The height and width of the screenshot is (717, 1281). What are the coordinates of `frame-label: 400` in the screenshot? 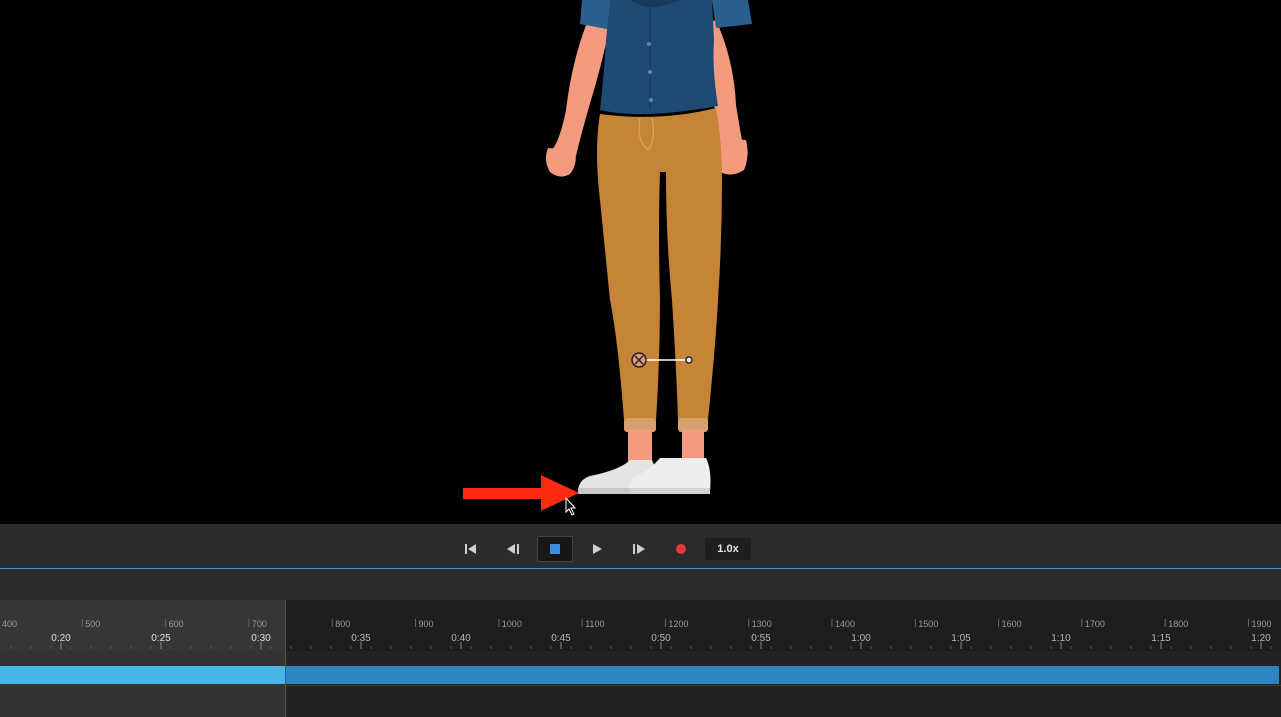 It's located at (9, 624).